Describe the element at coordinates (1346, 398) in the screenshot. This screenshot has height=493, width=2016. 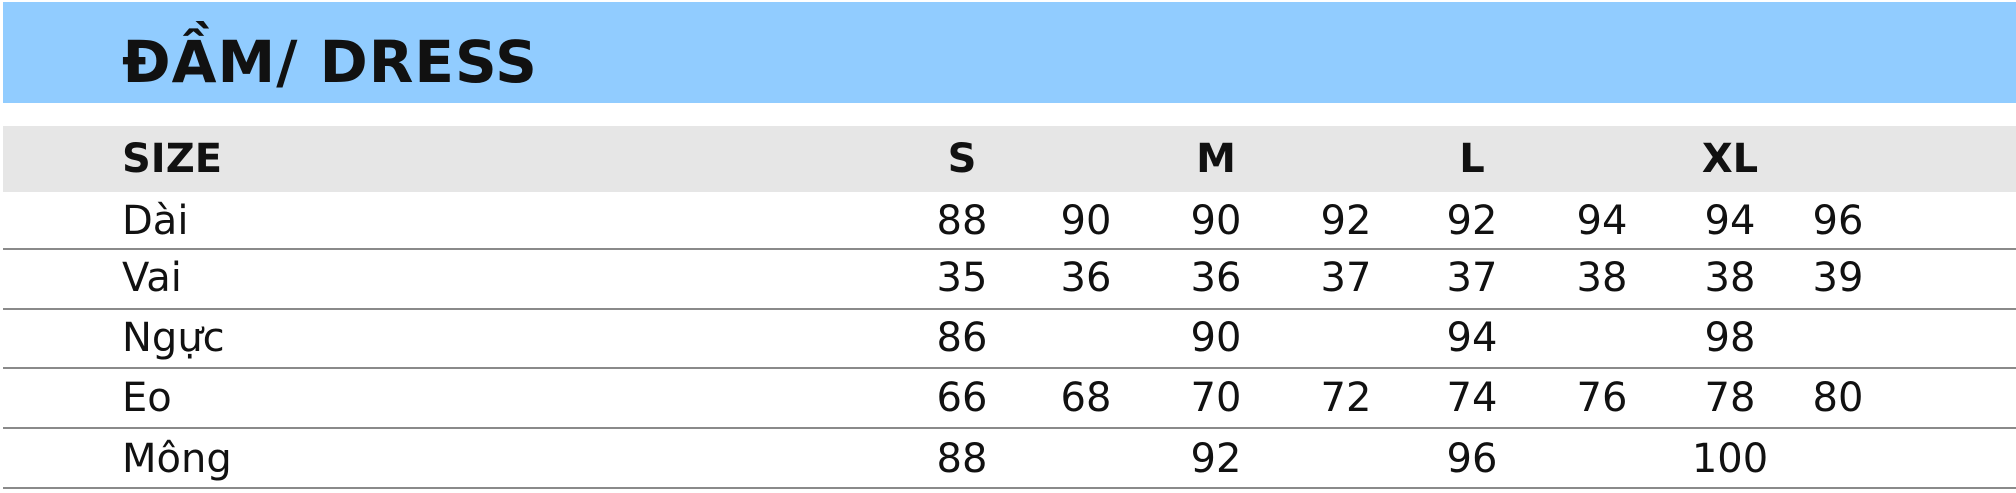
I see `table-cell: 72` at that location.